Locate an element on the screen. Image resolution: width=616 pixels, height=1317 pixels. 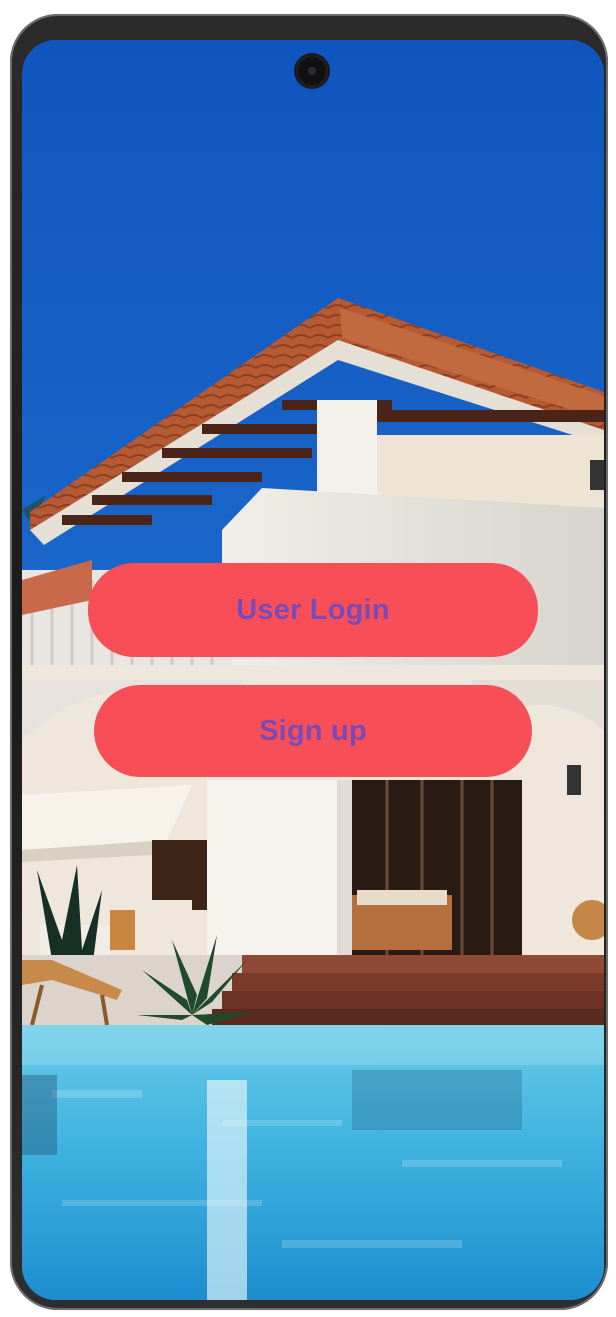
user-login-button: User Login is located at coordinates (313, 610).